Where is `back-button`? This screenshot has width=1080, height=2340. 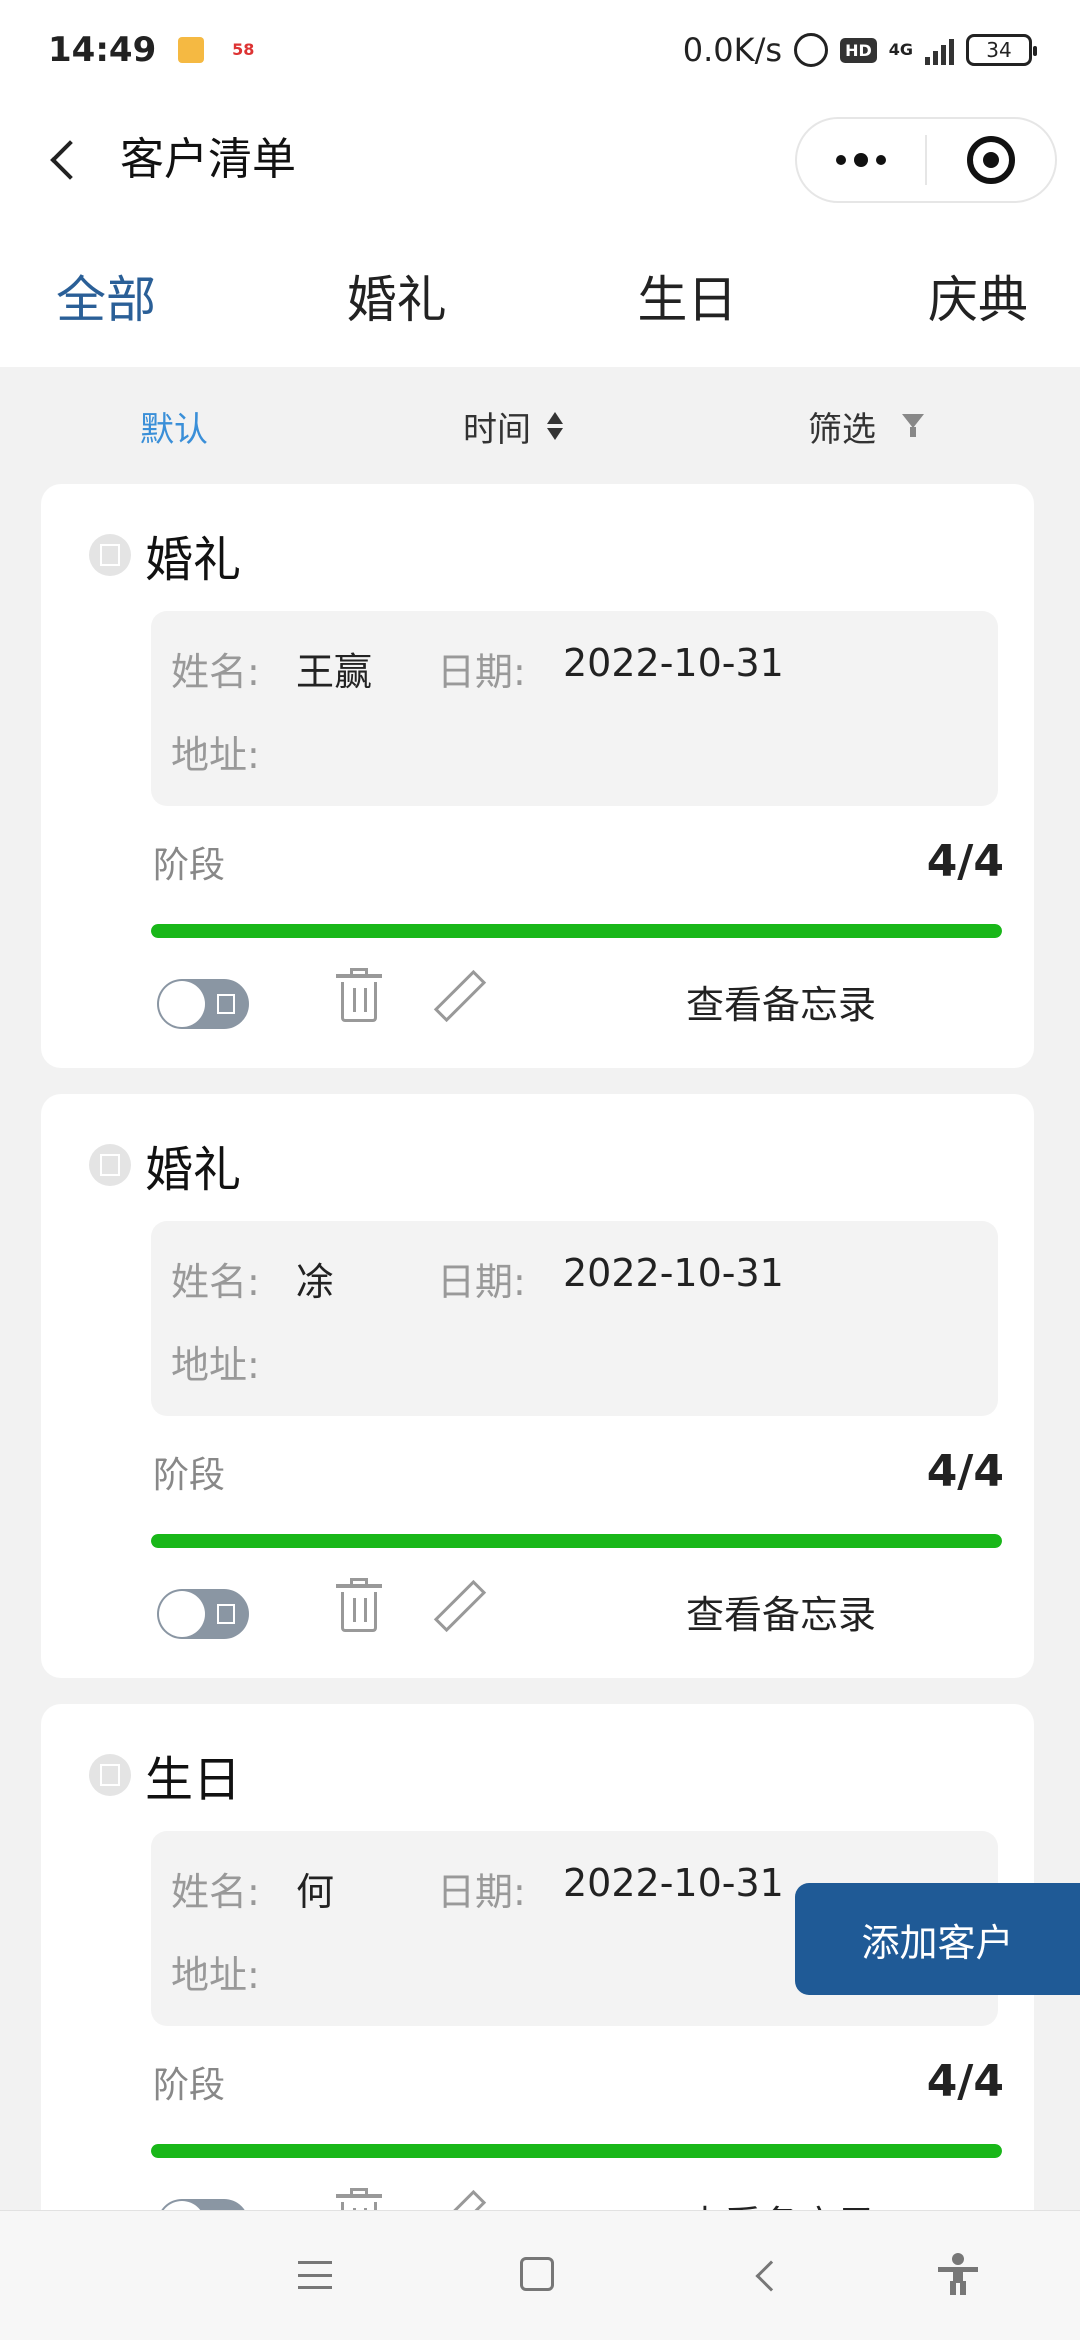 back-button is located at coordinates (66, 160).